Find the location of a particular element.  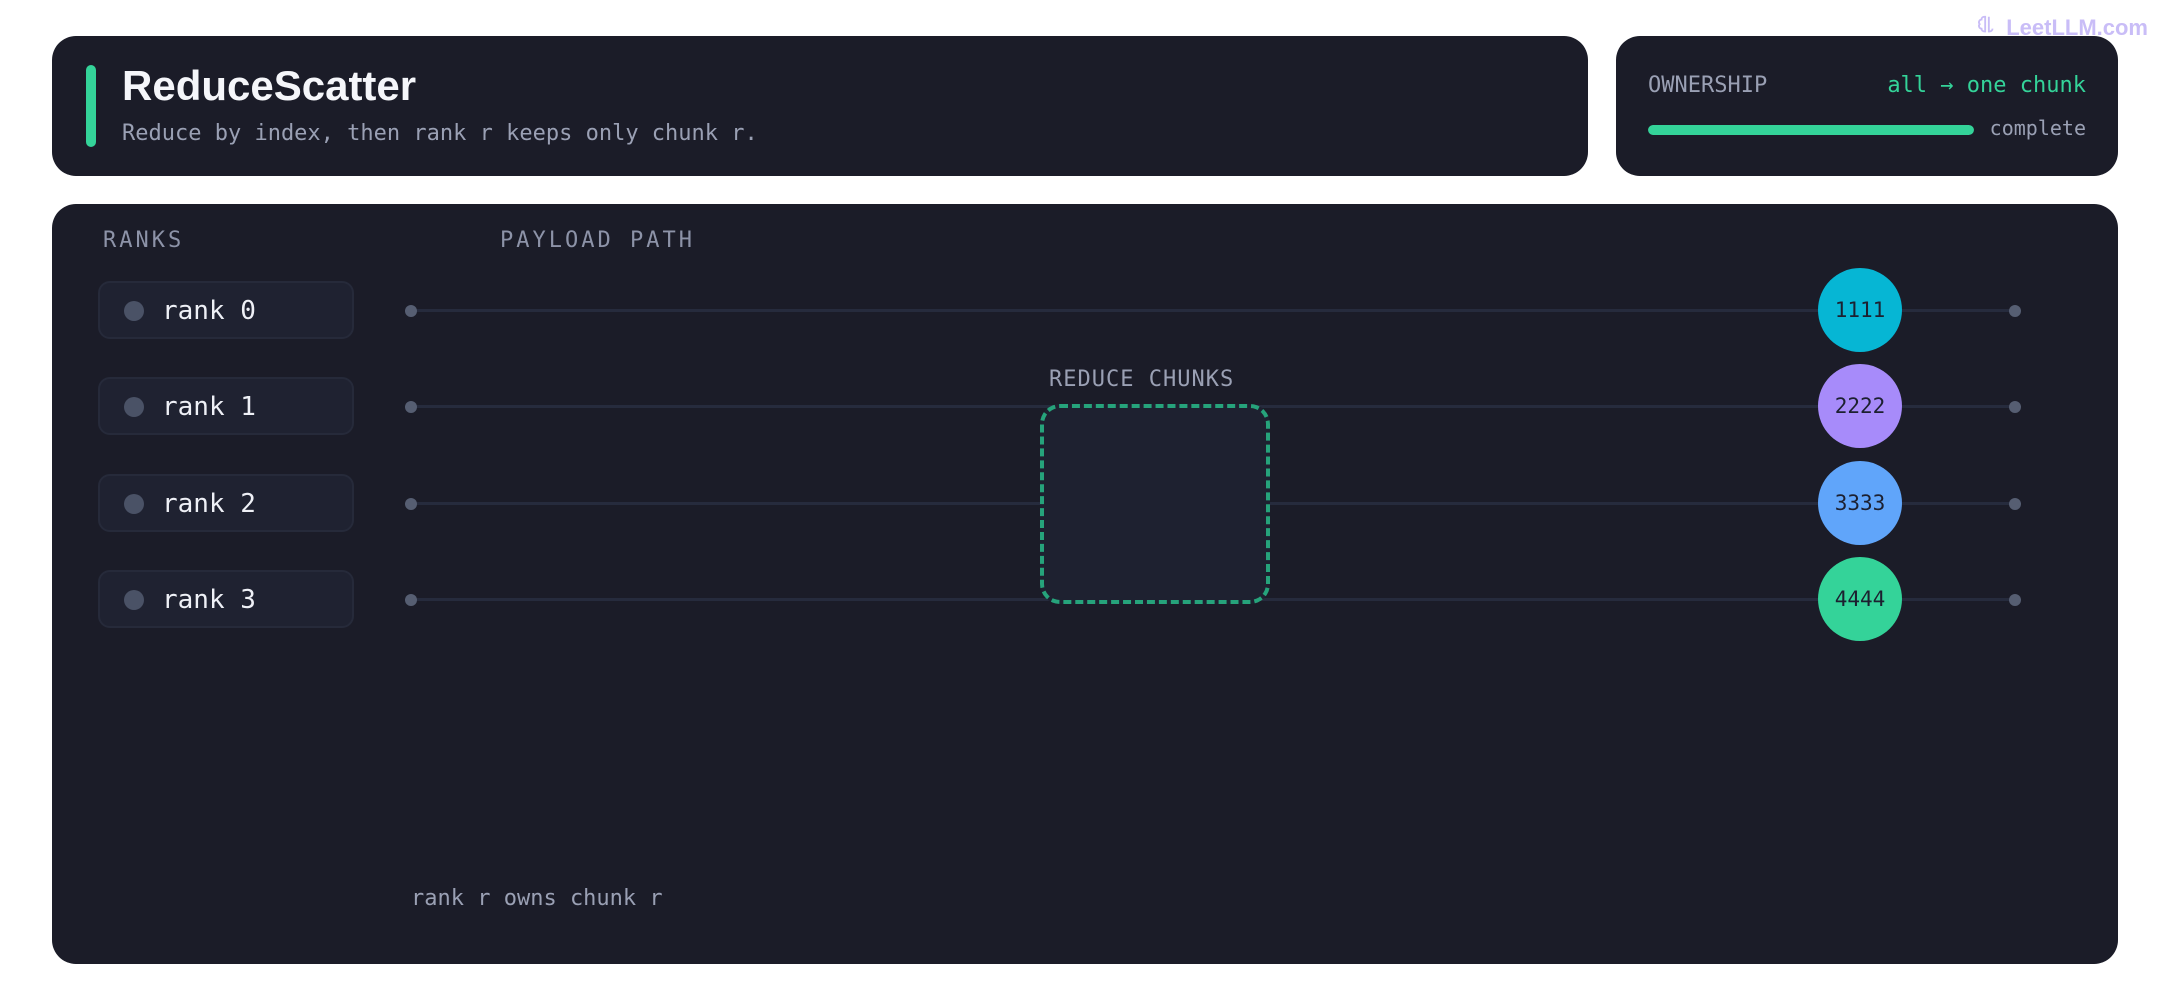

ownership-value: all → one chunk is located at coordinates (1986, 85).